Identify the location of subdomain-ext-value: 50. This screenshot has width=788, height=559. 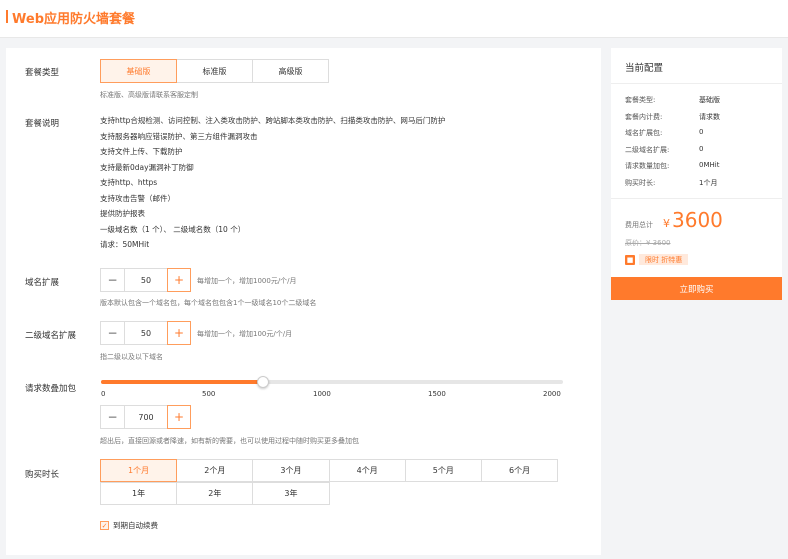
(146, 333).